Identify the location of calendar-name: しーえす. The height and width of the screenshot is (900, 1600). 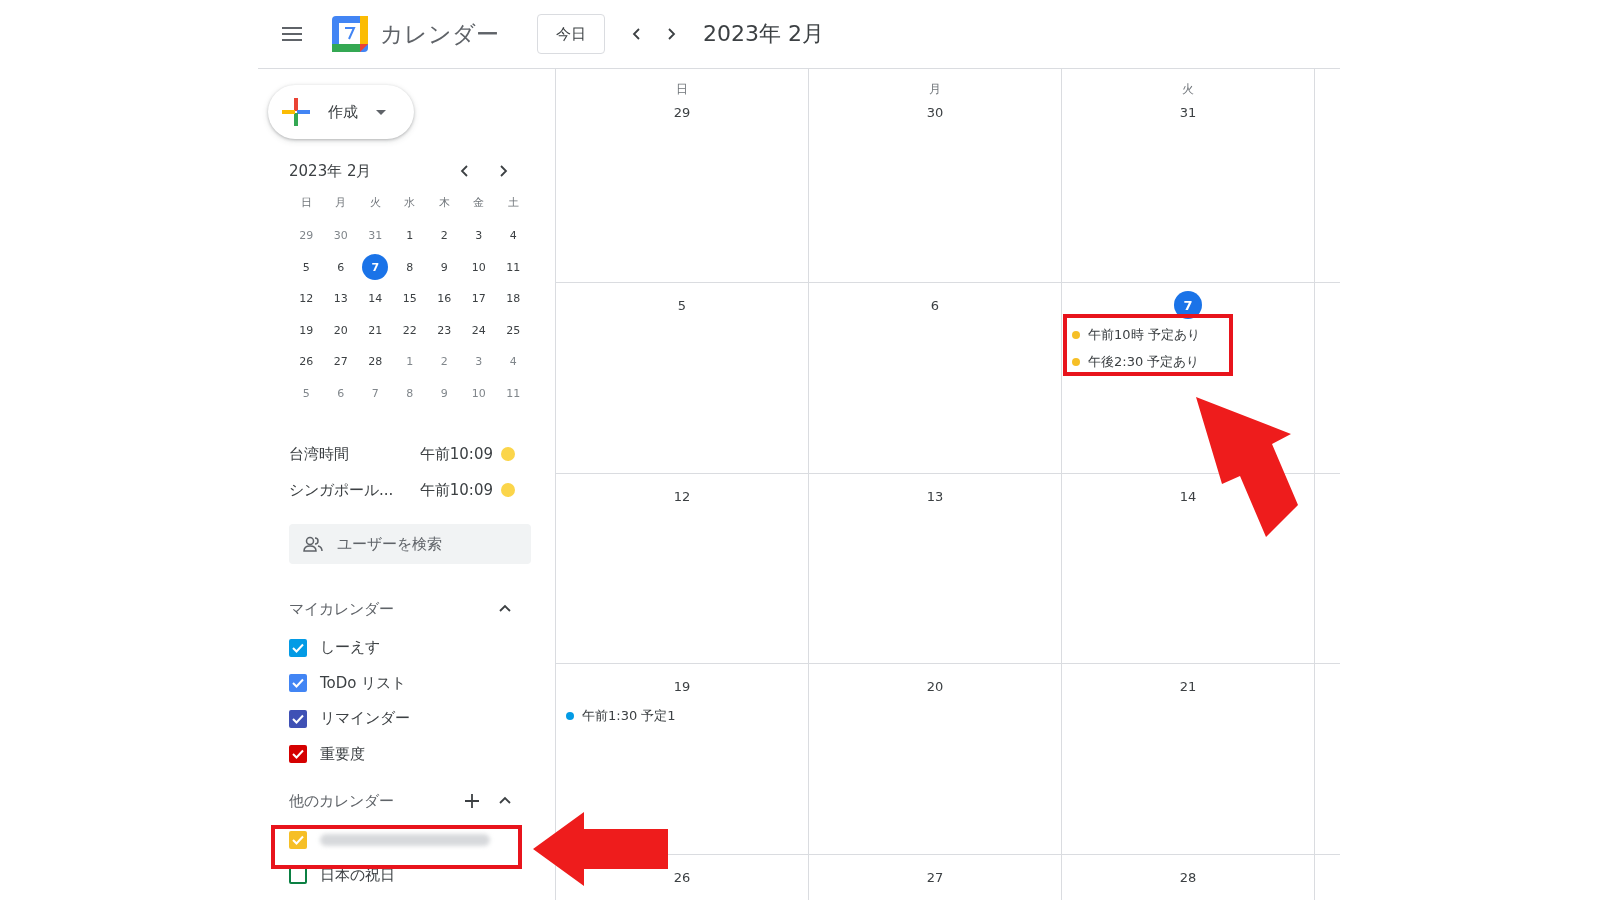
(350, 648).